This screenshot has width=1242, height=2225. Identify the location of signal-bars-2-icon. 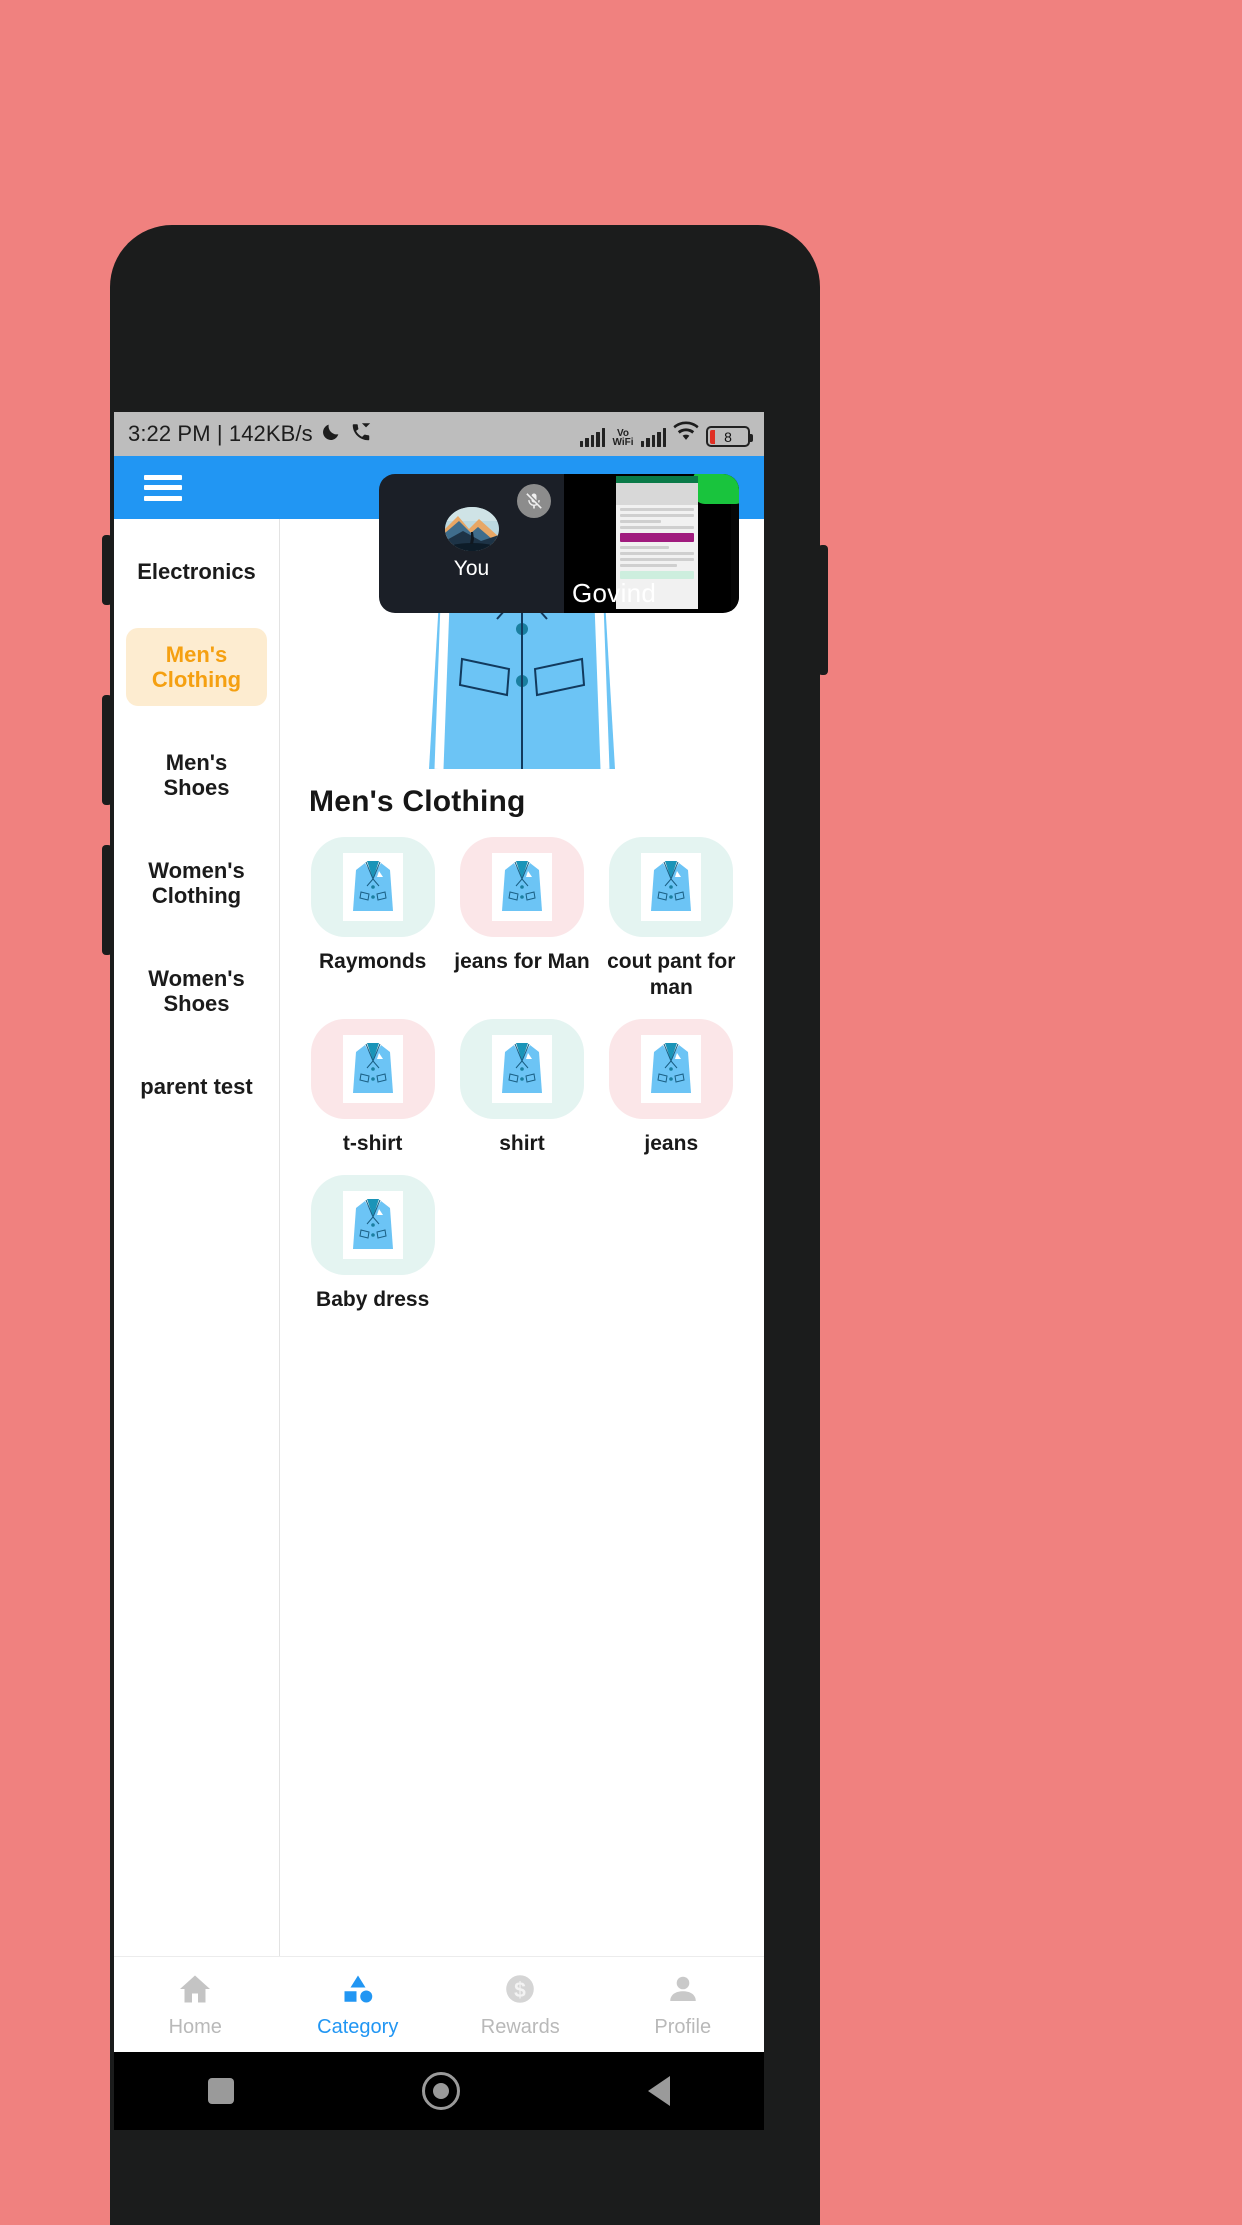
(653, 437).